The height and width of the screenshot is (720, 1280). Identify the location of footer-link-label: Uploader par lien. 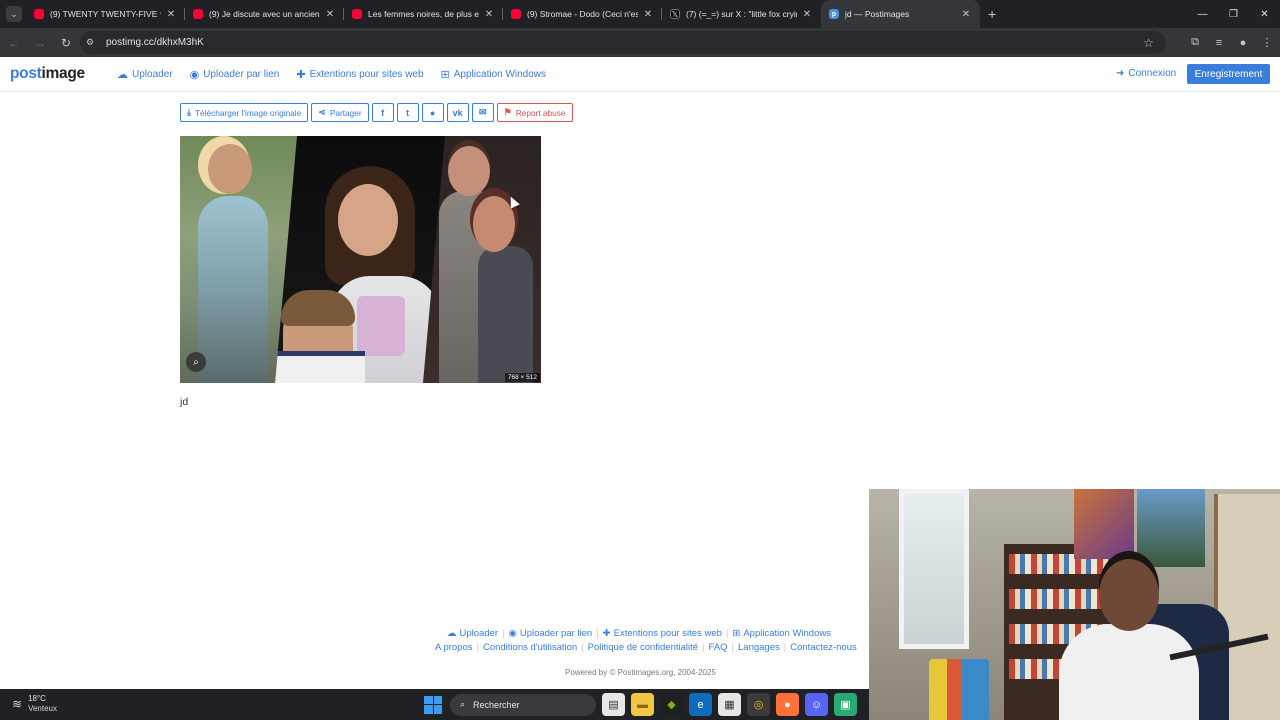
(556, 633).